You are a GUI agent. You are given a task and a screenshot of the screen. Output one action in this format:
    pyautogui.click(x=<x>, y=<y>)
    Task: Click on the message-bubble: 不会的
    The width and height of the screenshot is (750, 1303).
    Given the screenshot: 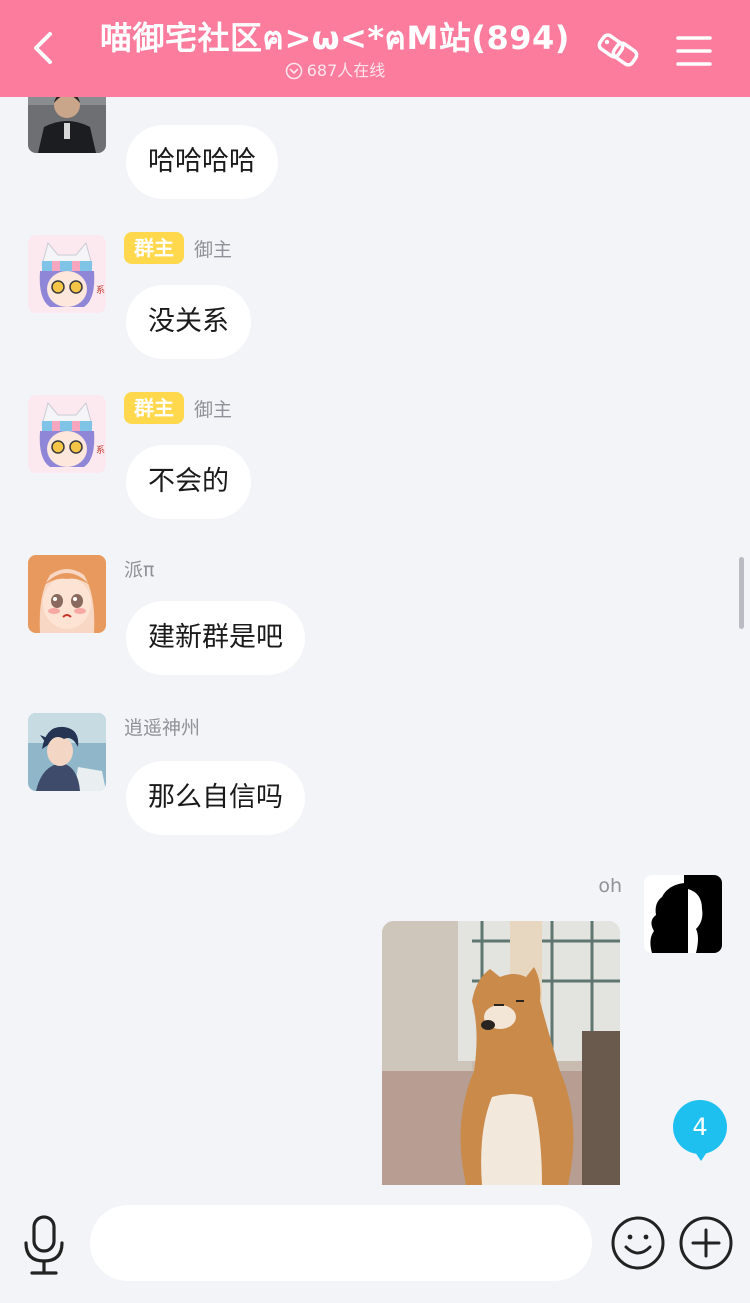 What is the action you would take?
    pyautogui.click(x=188, y=482)
    